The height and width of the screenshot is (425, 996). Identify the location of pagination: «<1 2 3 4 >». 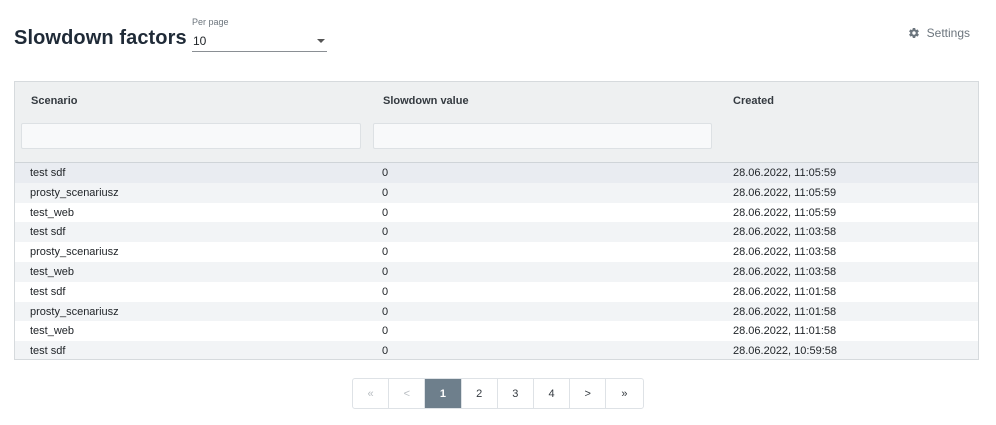
(498, 393).